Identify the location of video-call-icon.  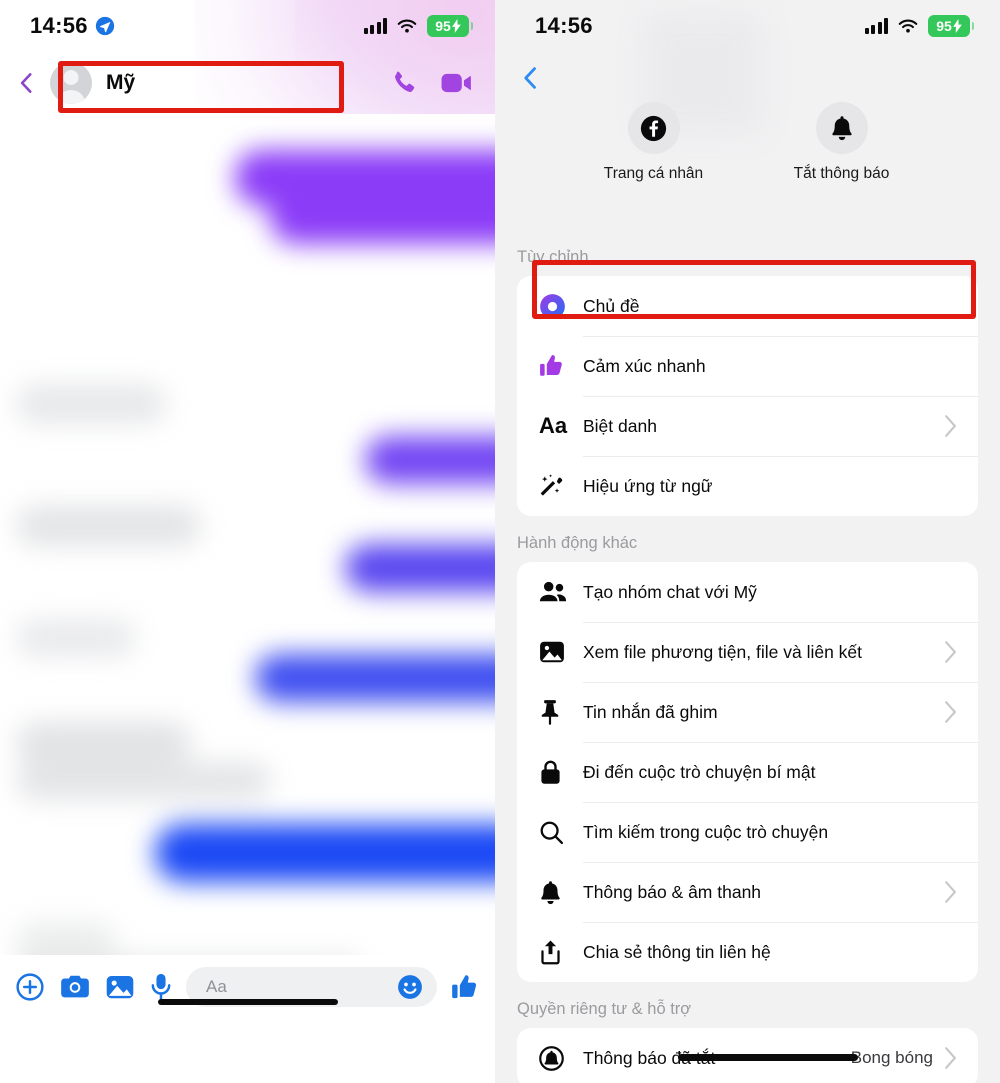
(457, 83).